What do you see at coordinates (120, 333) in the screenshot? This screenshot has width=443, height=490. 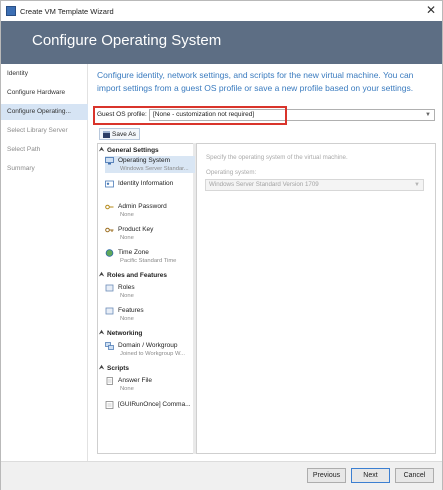 I see `section-networking: ⮝ Networking` at bounding box center [120, 333].